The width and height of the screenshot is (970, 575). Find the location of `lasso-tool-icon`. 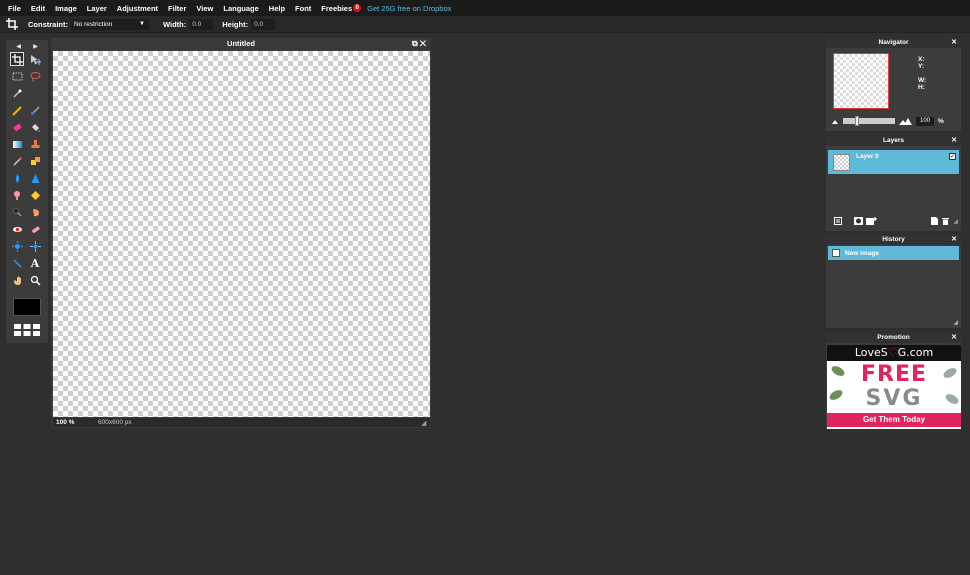

lasso-tool-icon is located at coordinates (35, 76).